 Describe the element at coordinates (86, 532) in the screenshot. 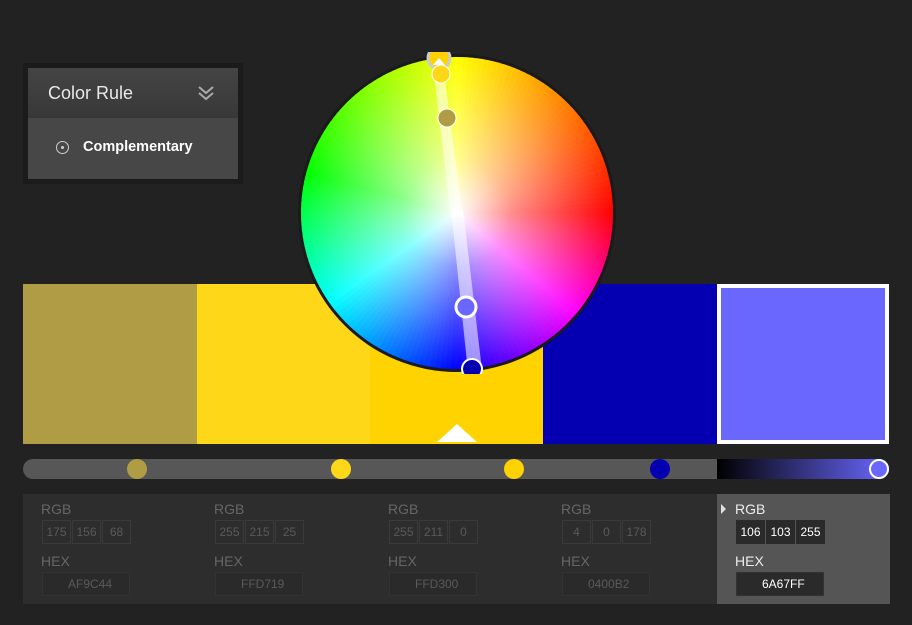

I see `rgb-g-field: 156` at that location.